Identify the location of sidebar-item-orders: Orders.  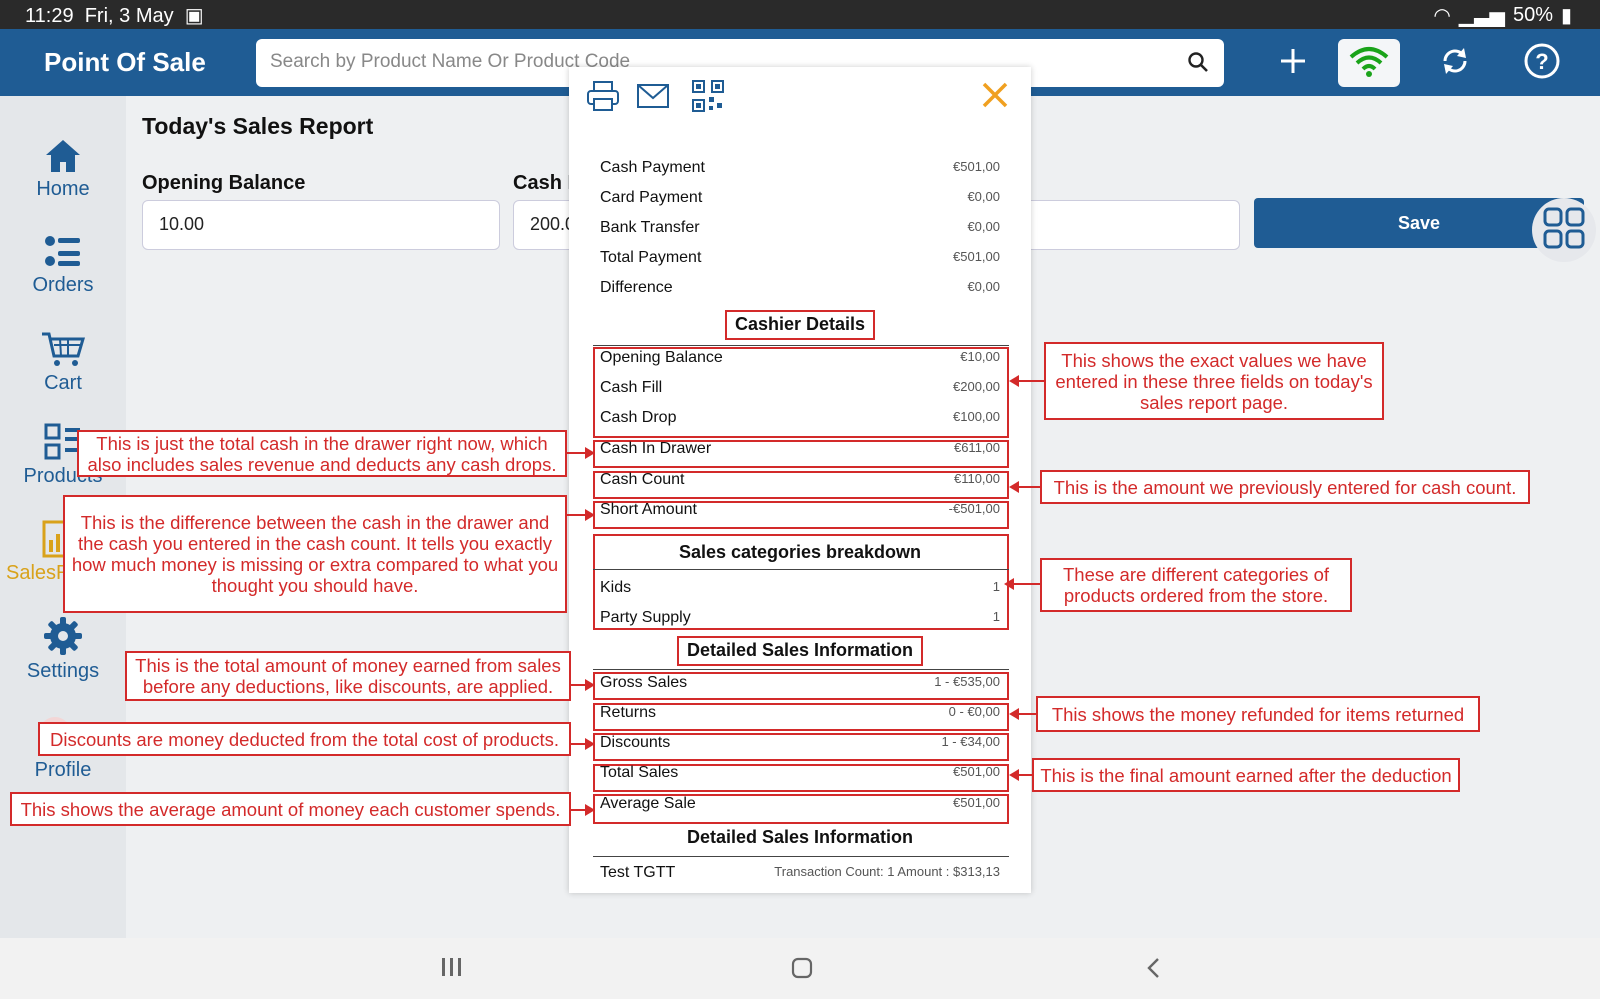
(63, 265).